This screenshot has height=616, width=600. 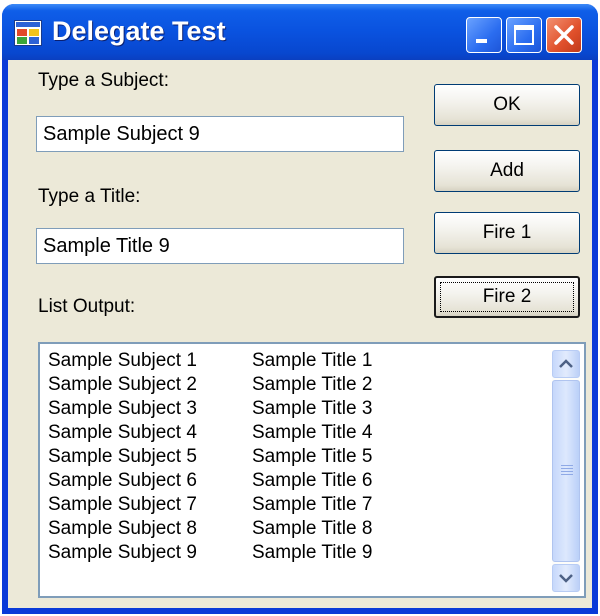 I want to click on fire2-button: Fire 2, so click(x=507, y=297).